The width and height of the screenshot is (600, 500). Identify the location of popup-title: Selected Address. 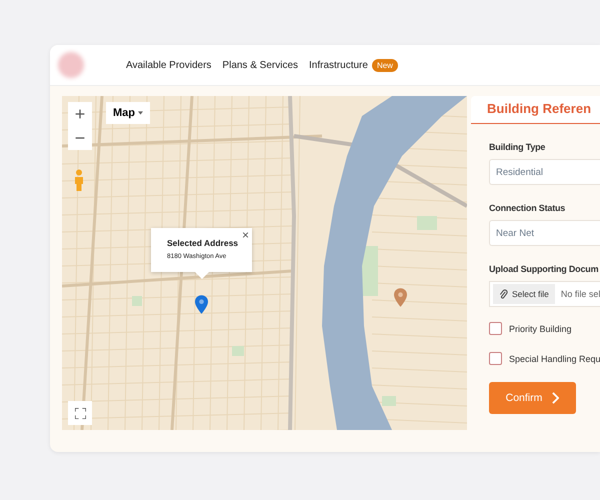
(203, 243).